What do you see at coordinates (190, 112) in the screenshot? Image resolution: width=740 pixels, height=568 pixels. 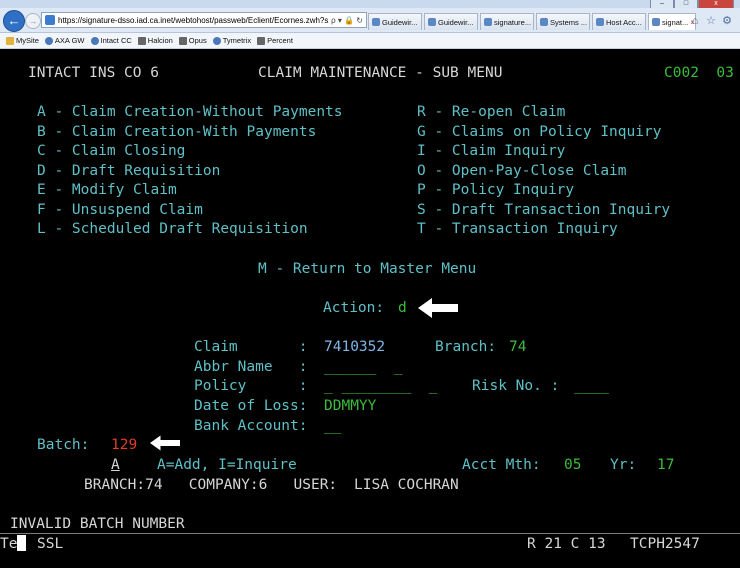 I see `menu-option-a: A - Claim Creation-Without Payments` at bounding box center [190, 112].